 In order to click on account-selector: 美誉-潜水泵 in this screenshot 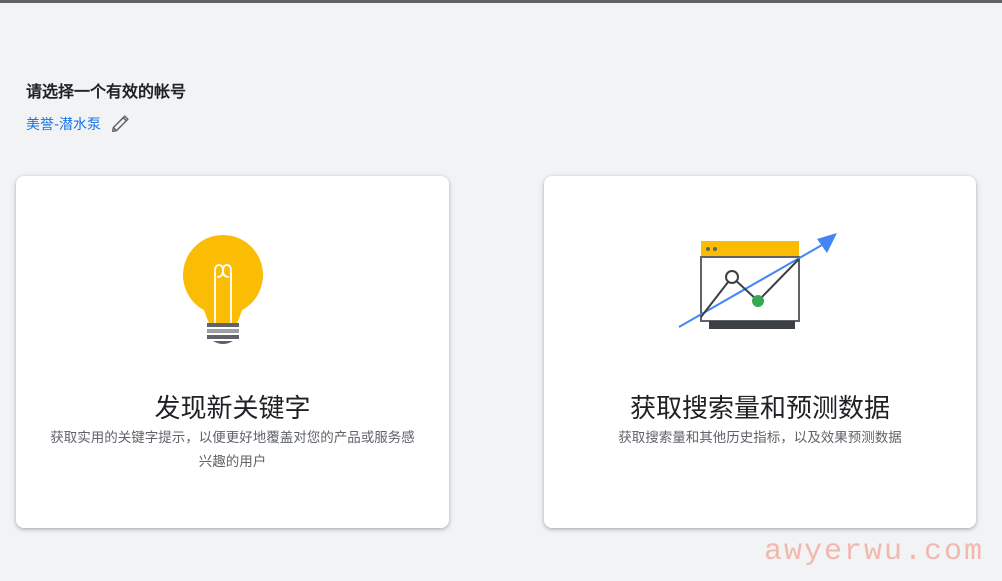, I will do `click(78, 124)`.